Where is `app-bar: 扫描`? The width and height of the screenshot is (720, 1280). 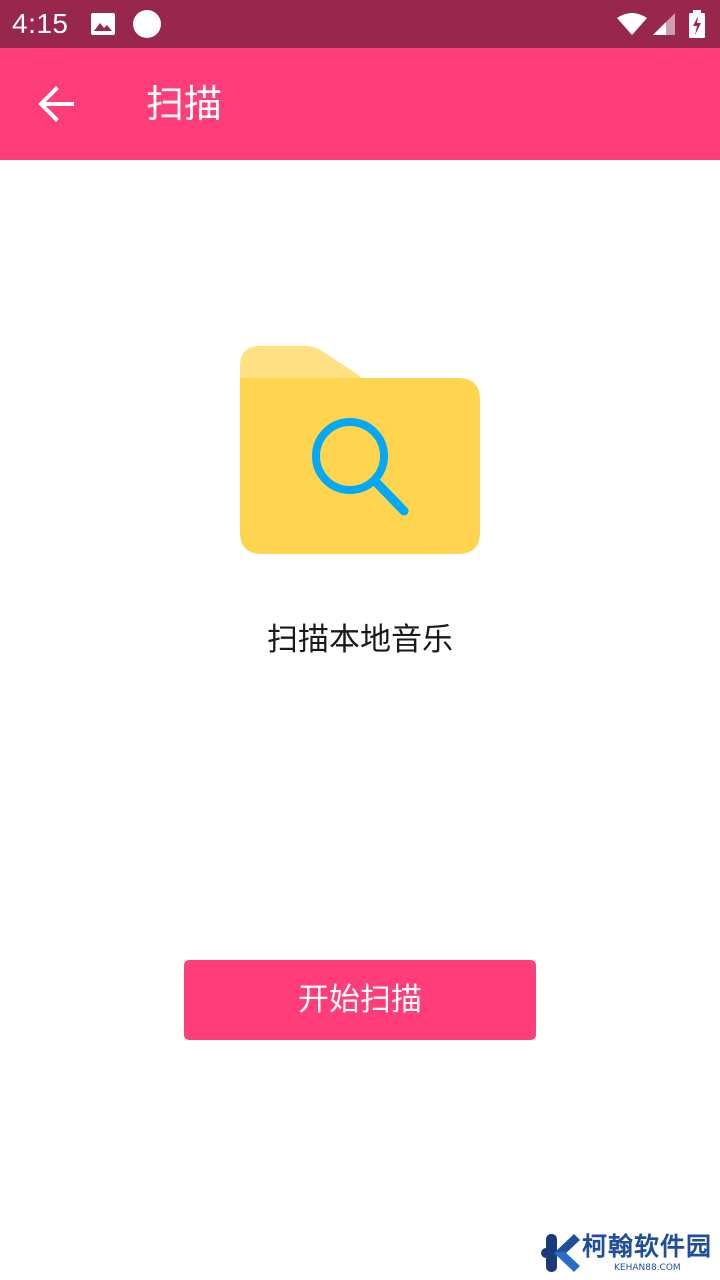
app-bar: 扫描 is located at coordinates (360, 104).